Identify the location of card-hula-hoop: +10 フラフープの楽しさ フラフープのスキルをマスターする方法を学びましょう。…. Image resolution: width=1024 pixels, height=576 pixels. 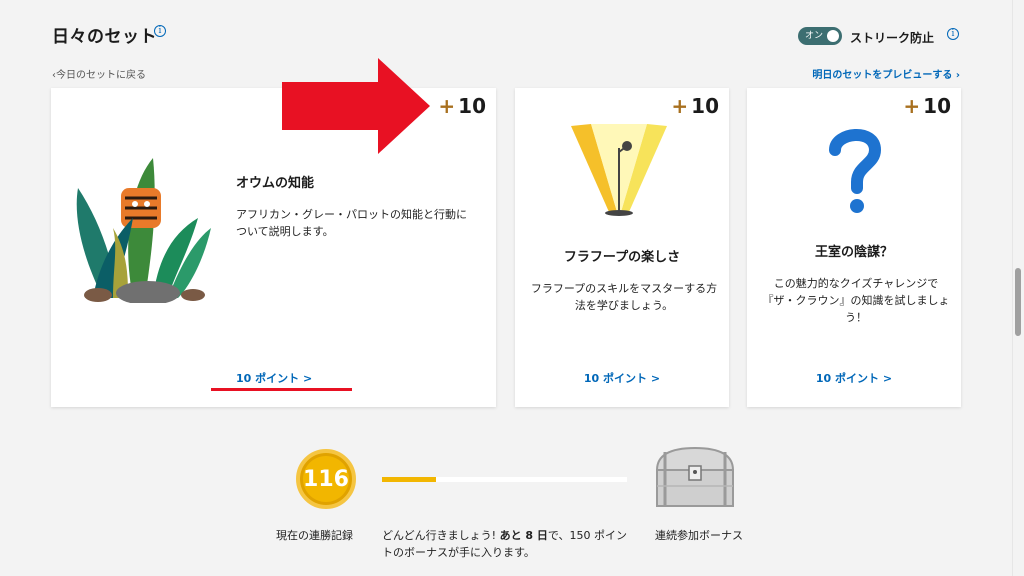
(622, 247).